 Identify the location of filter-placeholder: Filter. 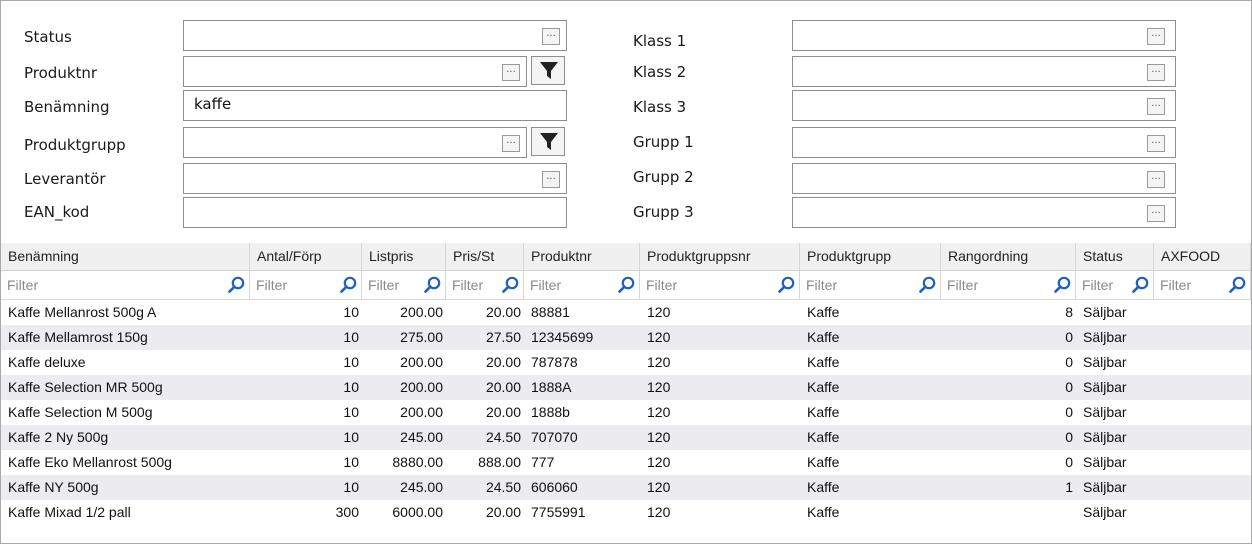
(1176, 285).